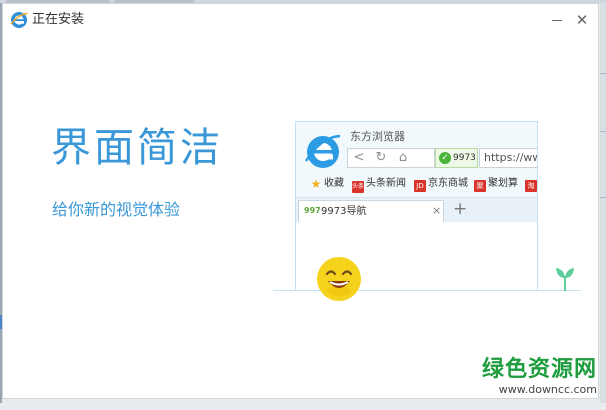 The height and width of the screenshot is (410, 606). What do you see at coordinates (312, 210) in the screenshot?
I see `tab-favicon-icon: 997` at bounding box center [312, 210].